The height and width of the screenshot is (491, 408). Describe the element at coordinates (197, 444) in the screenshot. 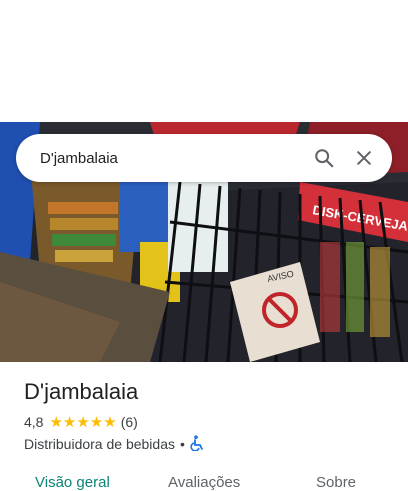

I see `wheelchair-icon` at that location.